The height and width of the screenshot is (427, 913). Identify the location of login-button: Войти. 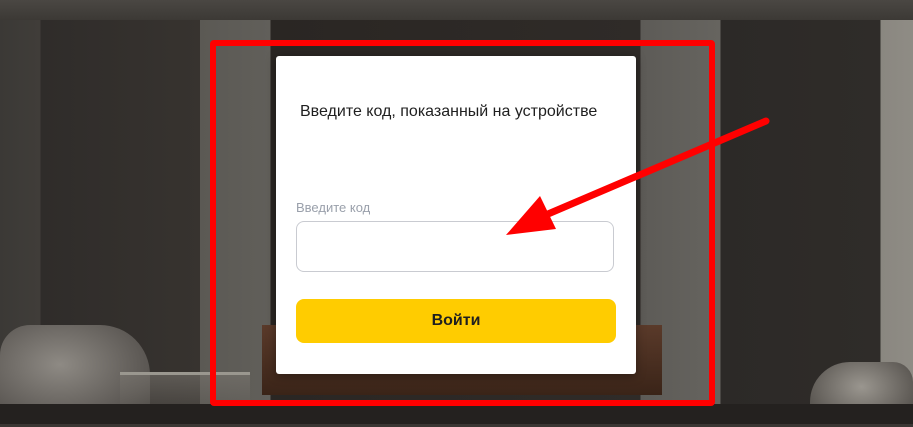
(456, 321).